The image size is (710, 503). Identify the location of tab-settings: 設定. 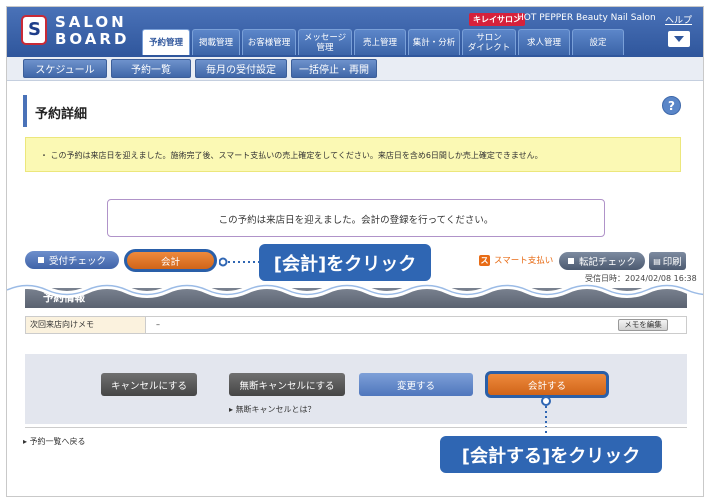
(598, 42).